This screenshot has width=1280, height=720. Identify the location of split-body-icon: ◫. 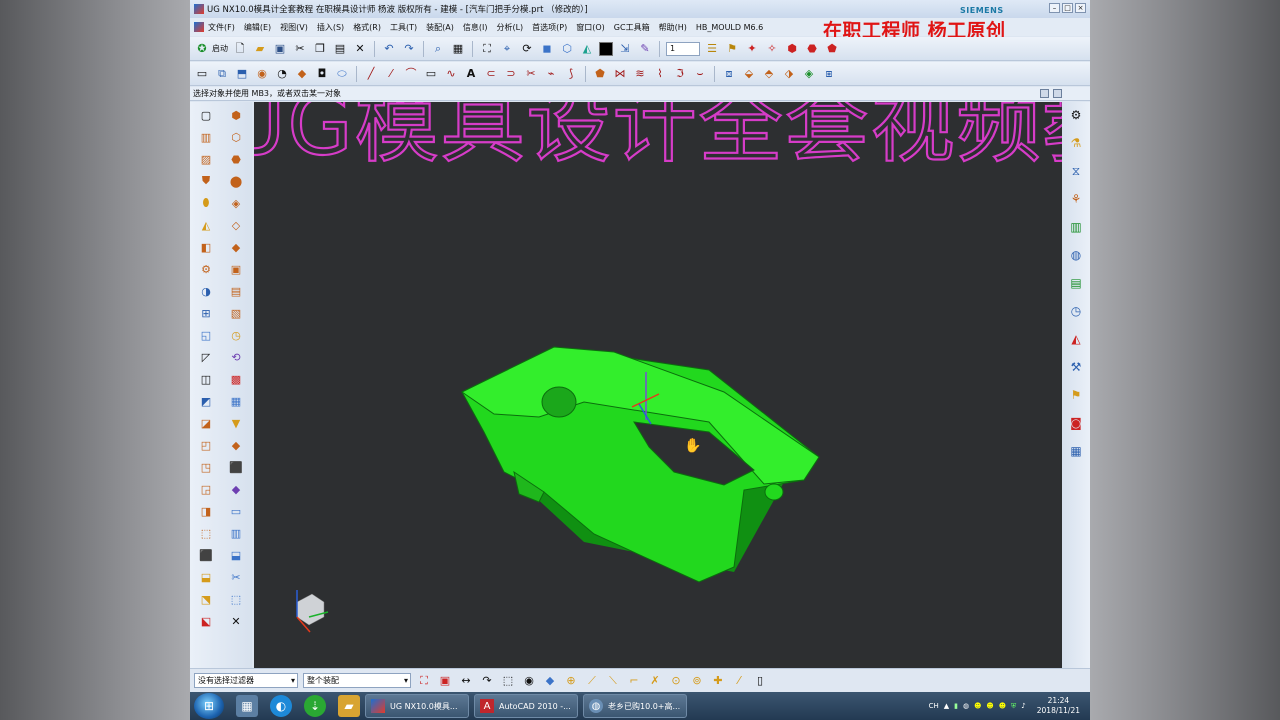
(206, 379).